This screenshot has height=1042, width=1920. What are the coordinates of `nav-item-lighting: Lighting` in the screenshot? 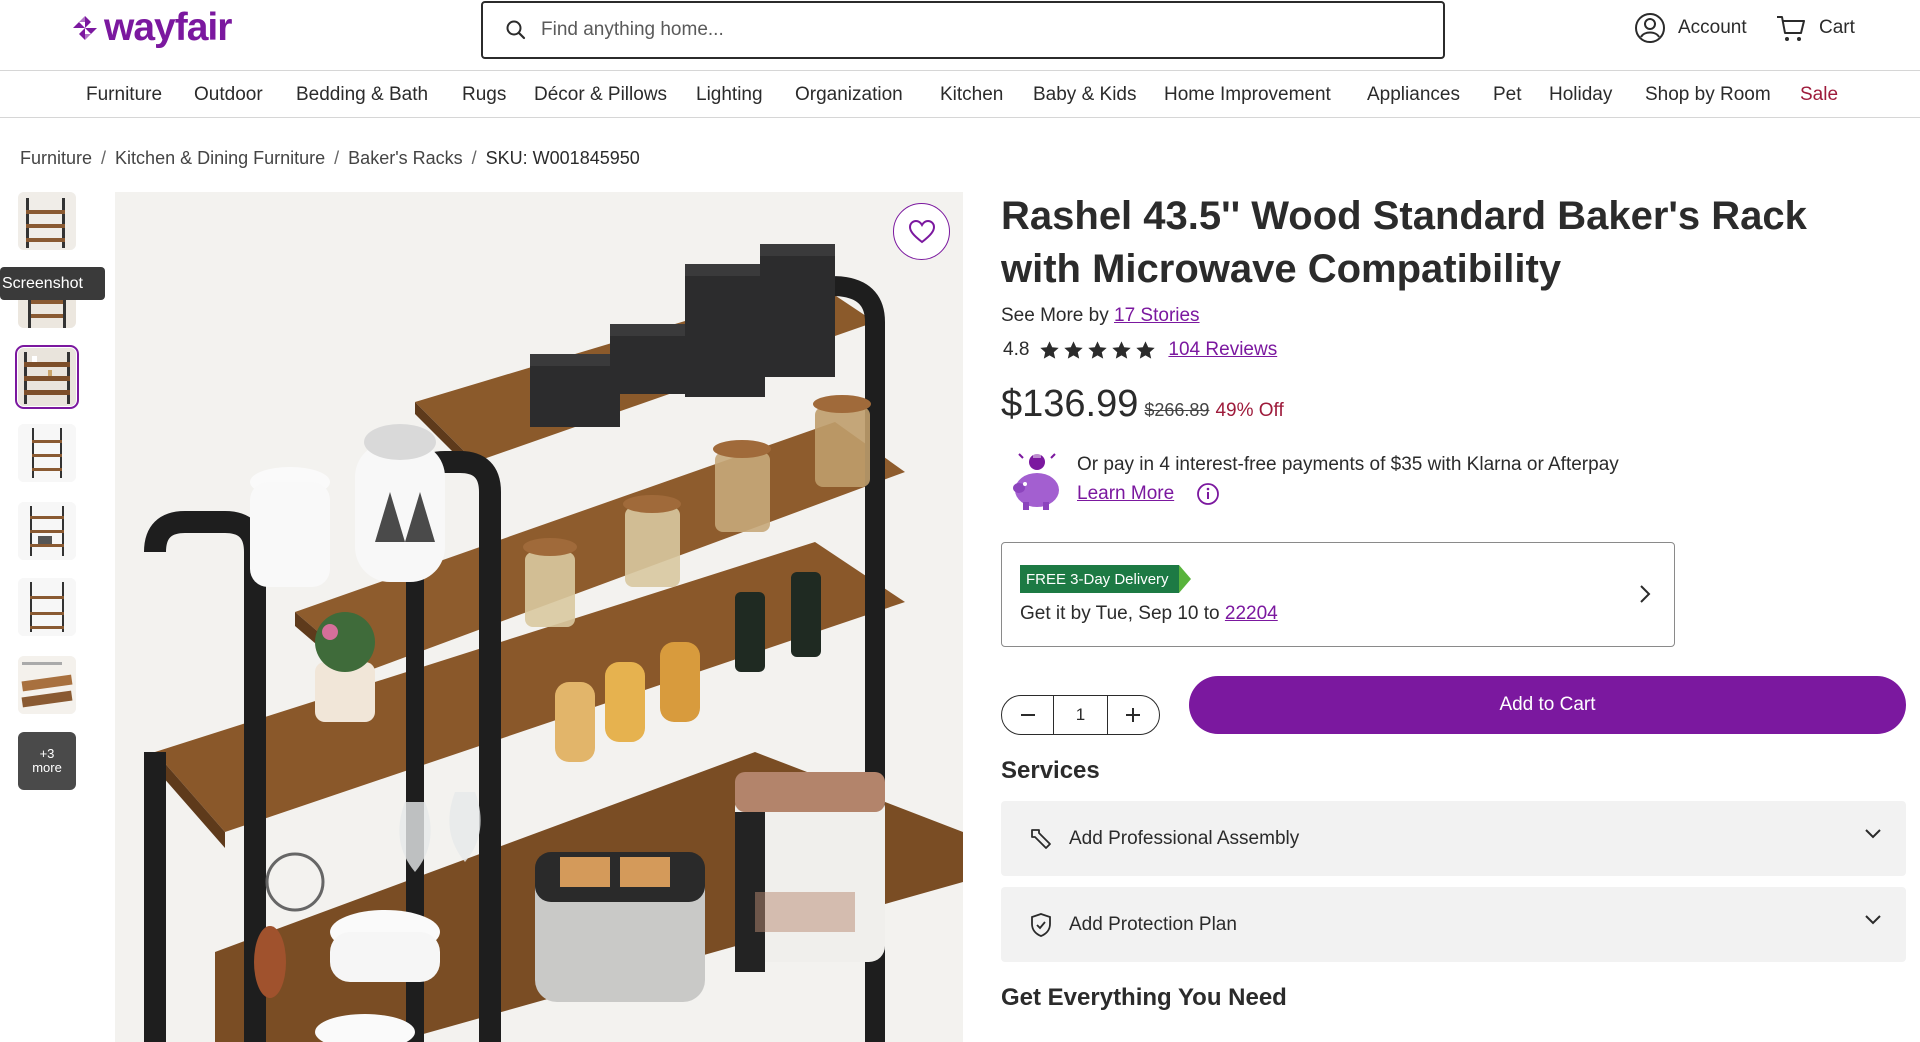 It's located at (729, 95).